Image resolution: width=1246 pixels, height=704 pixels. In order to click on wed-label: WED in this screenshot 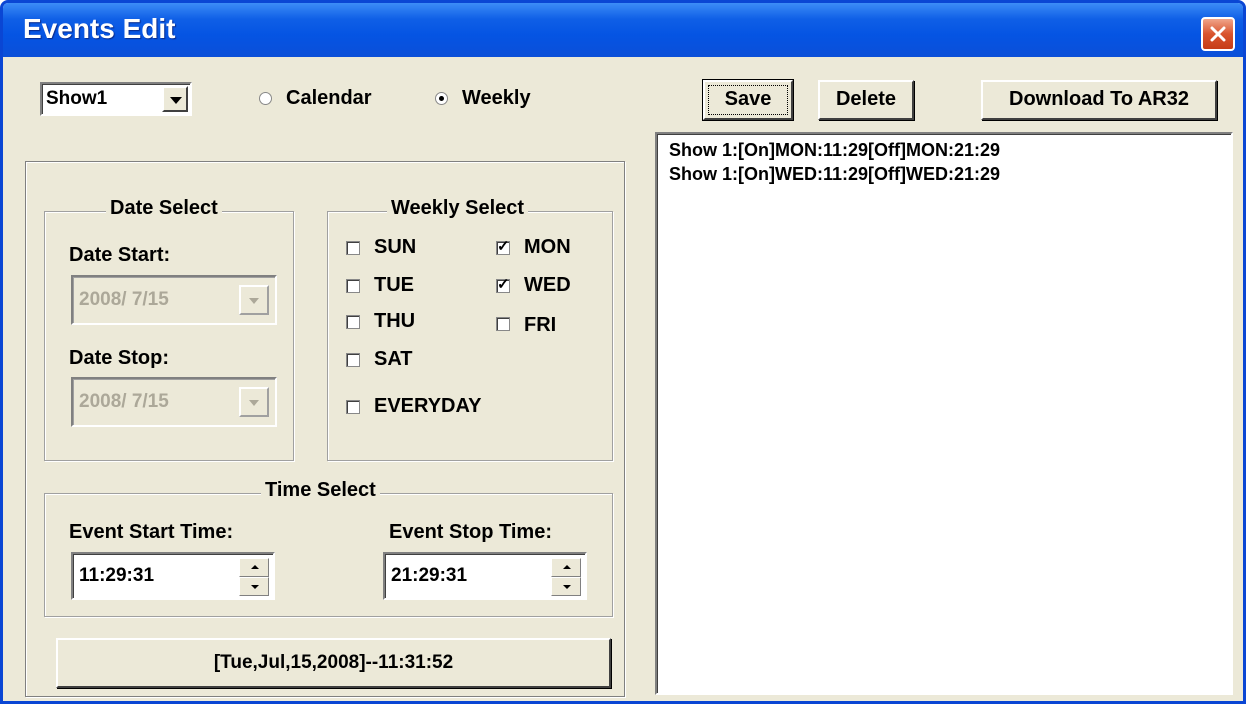, I will do `click(547, 285)`.